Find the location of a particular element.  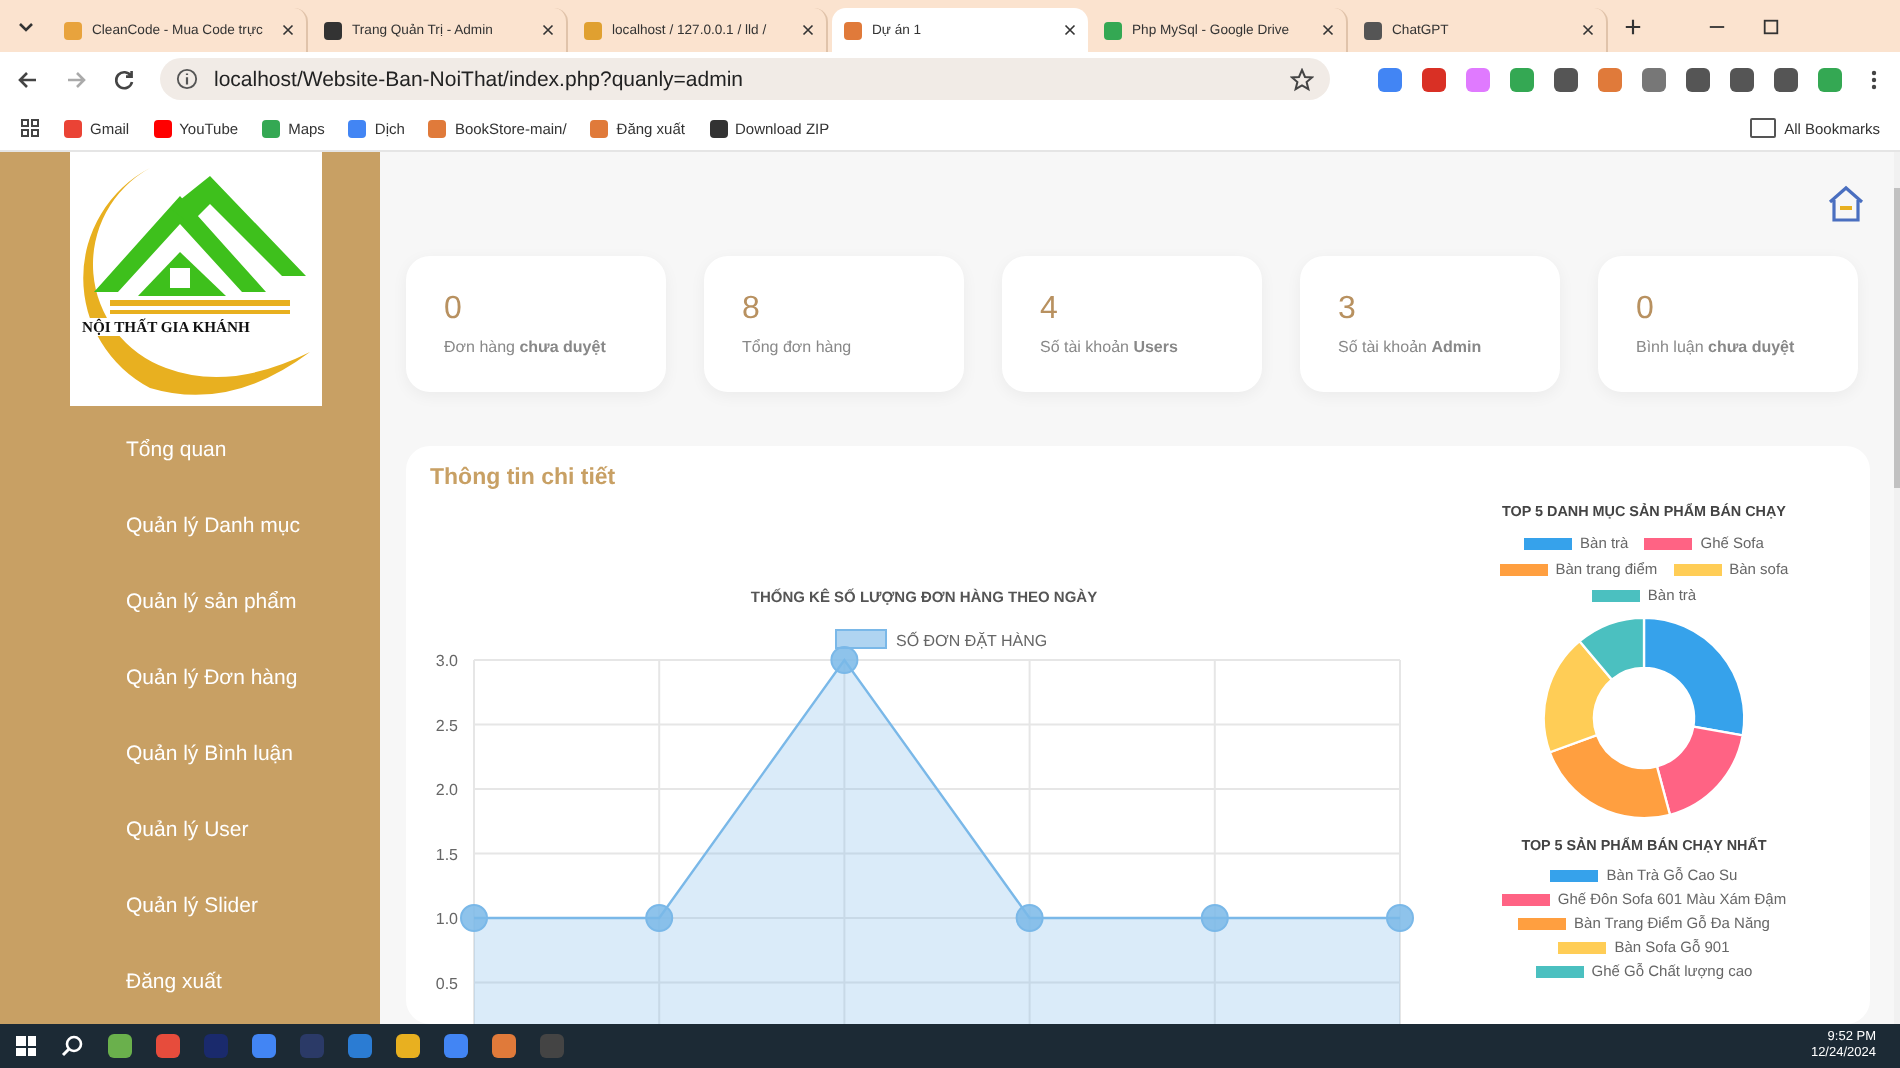

stat-label: Số tài khoản Users is located at coordinates (1110, 347).